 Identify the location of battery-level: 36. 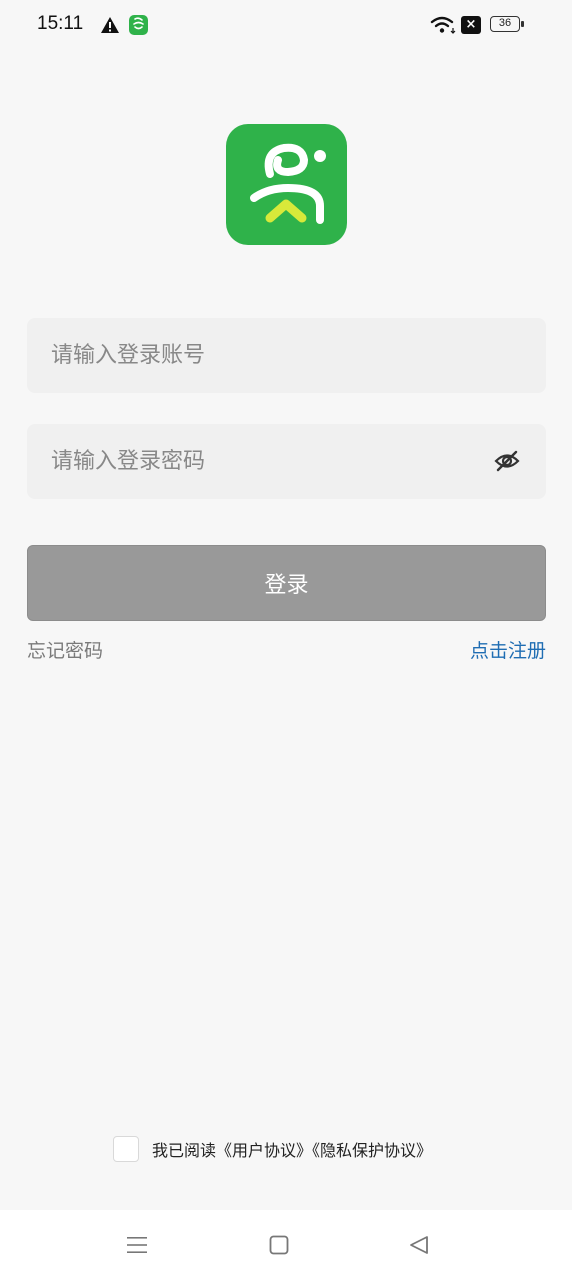
(505, 24).